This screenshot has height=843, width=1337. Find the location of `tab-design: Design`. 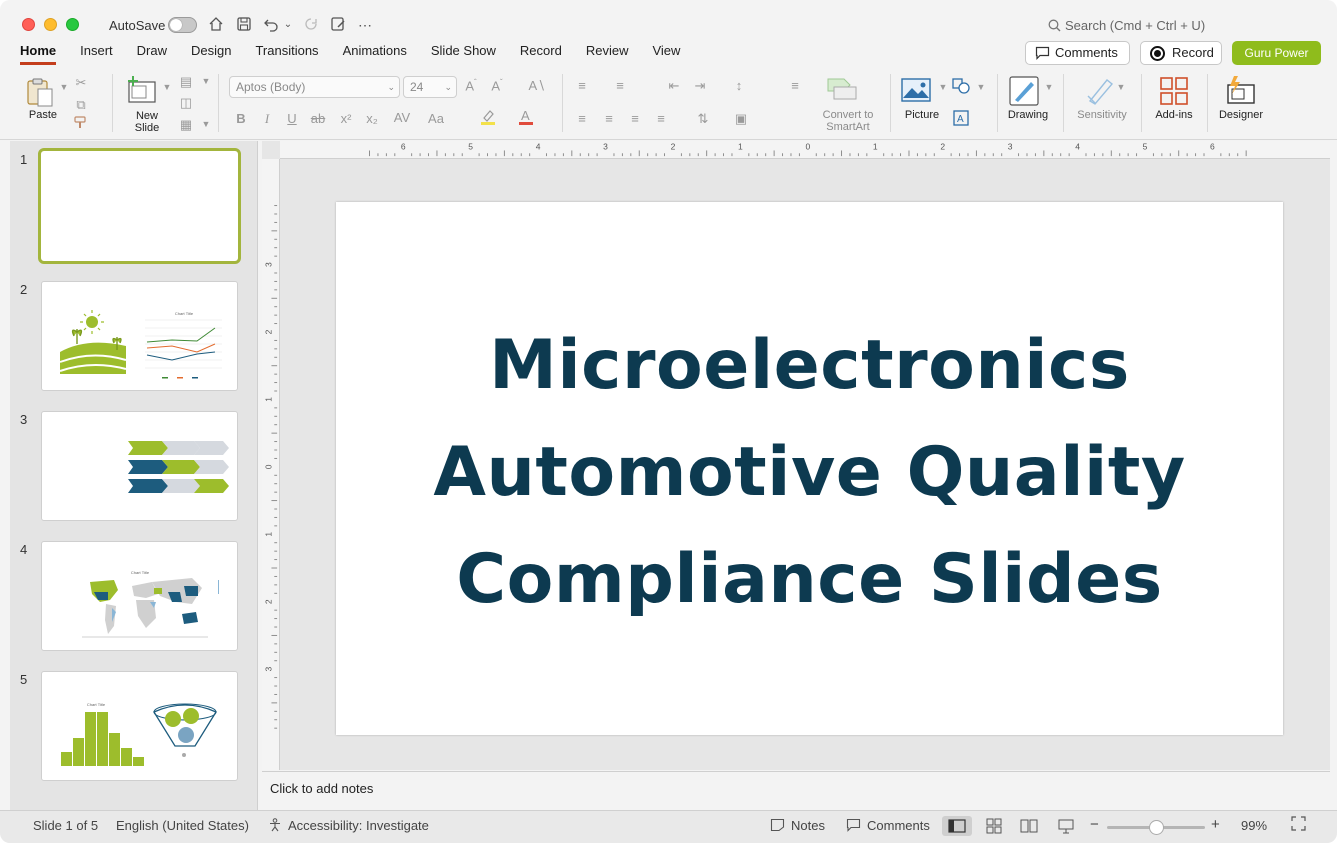

tab-design: Design is located at coordinates (211, 54).